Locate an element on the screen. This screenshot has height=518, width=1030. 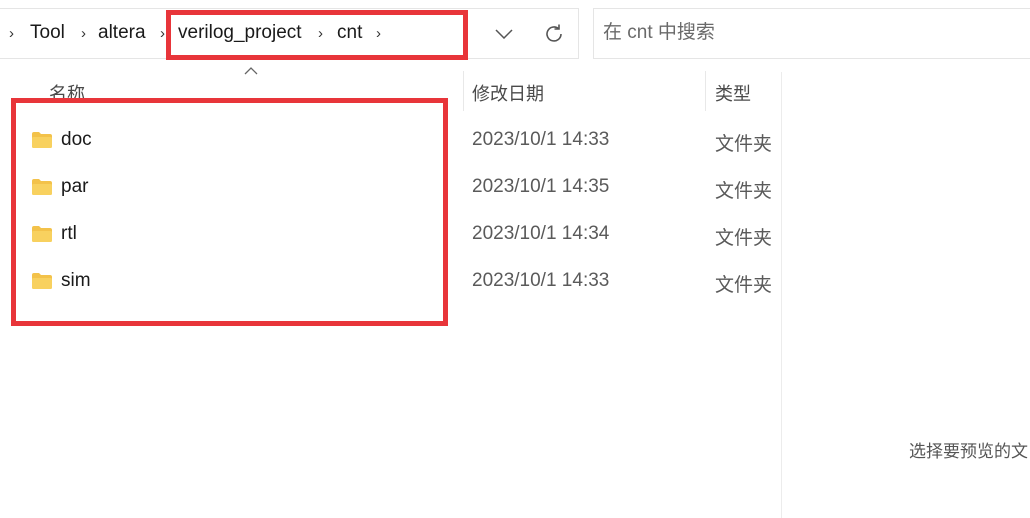
breadcrumb-cnt: cnt is located at coordinates (349, 33).